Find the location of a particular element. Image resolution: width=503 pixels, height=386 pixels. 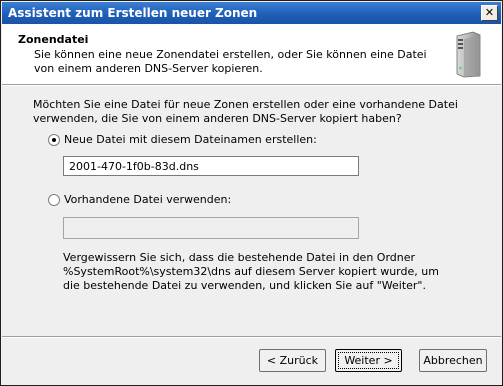

close-button: ✕ is located at coordinates (489, 13).